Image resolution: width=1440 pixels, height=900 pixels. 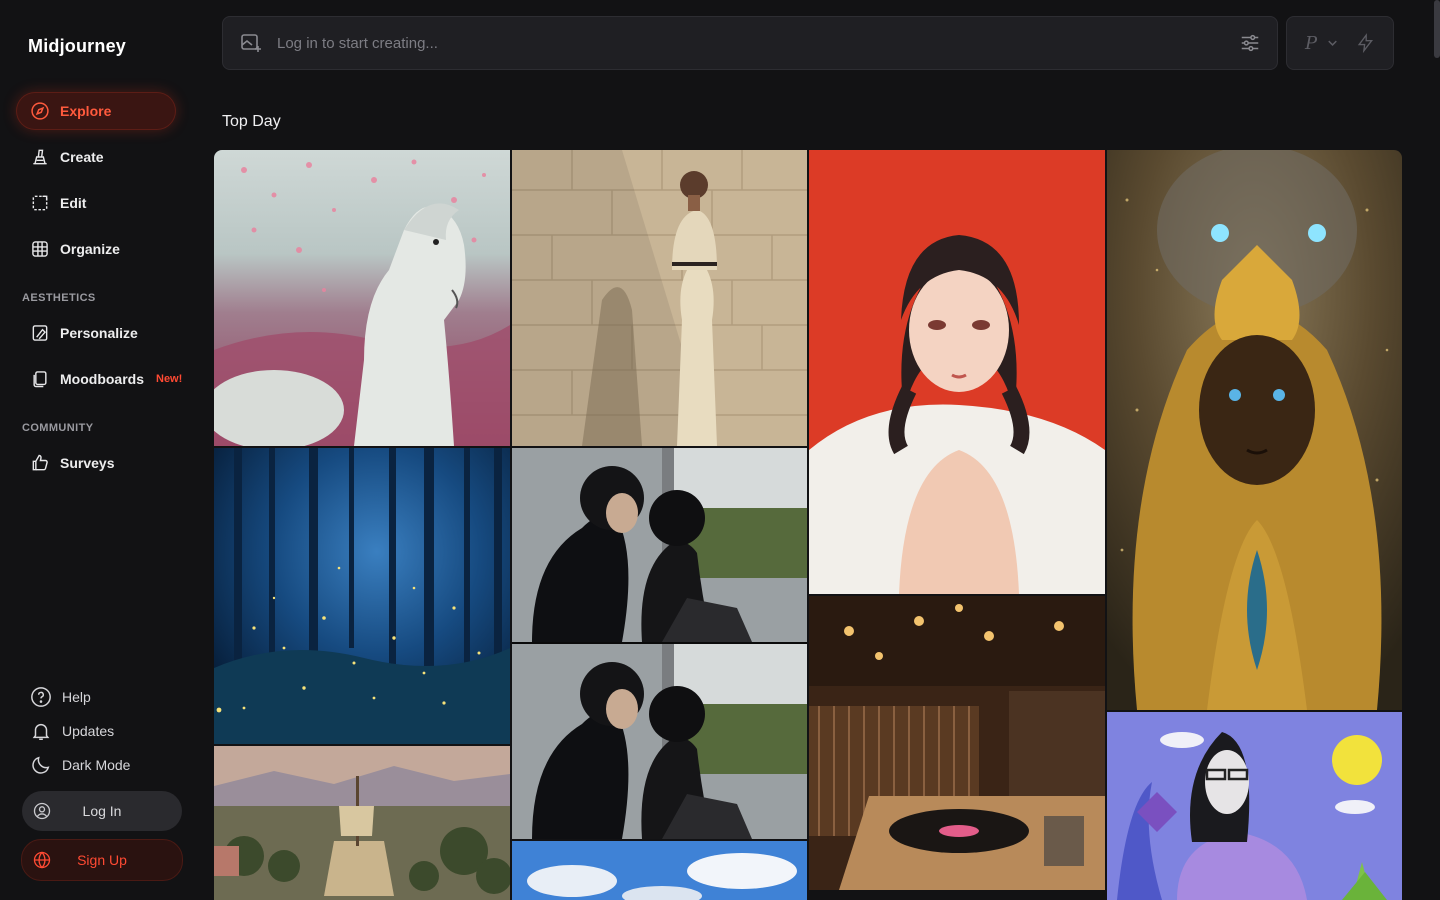 What do you see at coordinates (1437, 29) in the screenshot?
I see `scrollbar-thumb` at bounding box center [1437, 29].